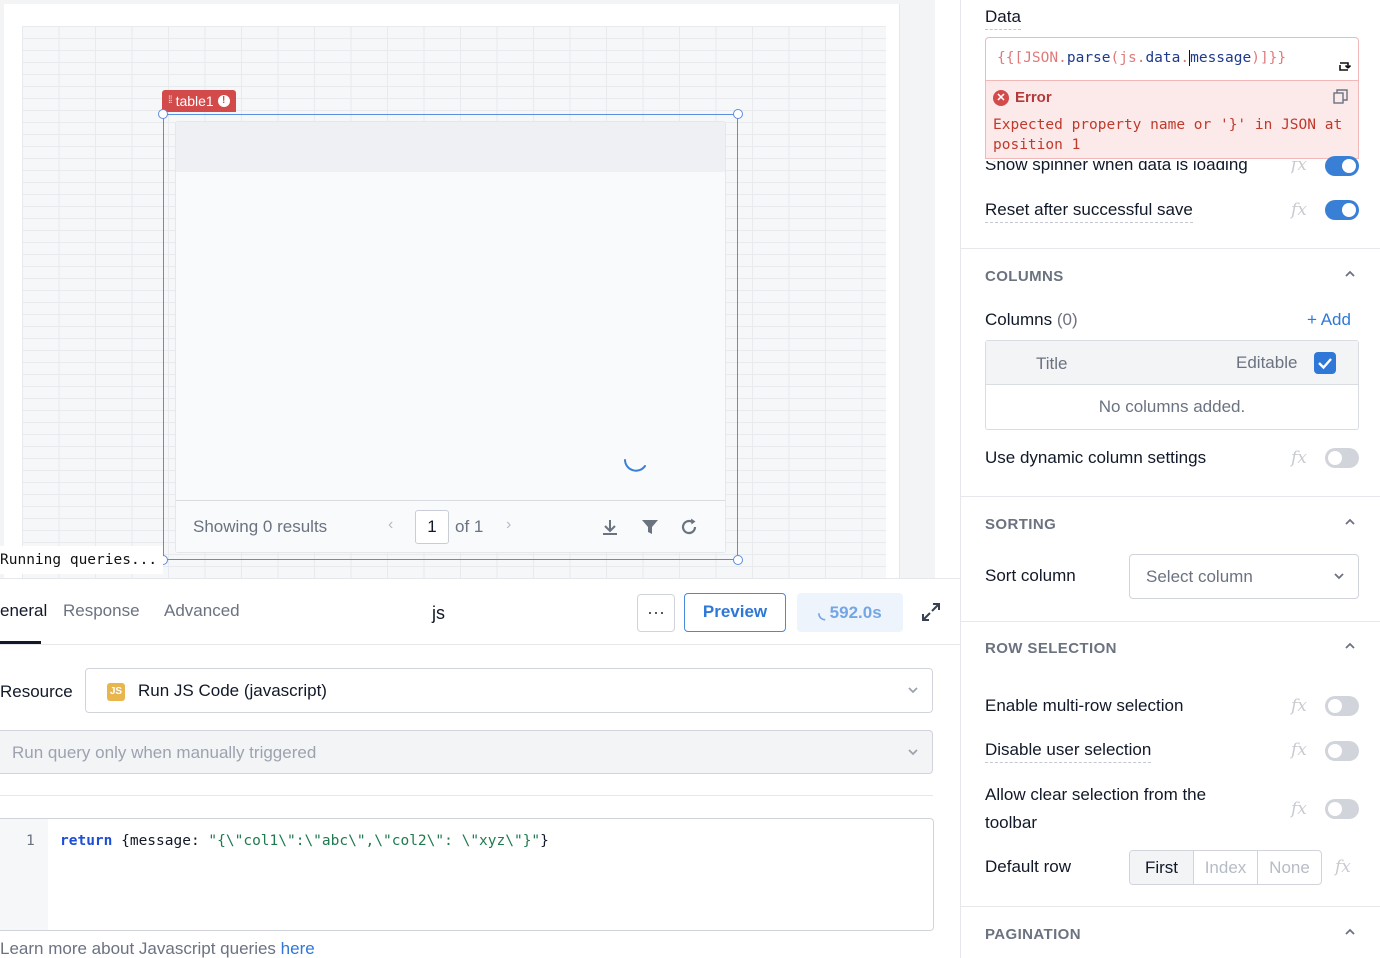  I want to click on reset-after-save-toggle, so click(1342, 210).